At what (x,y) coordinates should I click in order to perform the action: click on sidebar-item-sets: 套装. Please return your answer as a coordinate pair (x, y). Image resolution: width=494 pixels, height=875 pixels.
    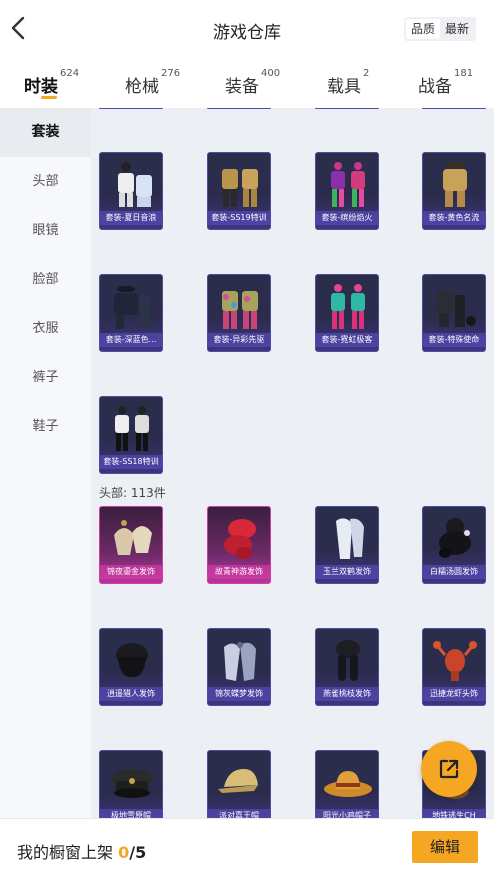
    Looking at the image, I should click on (45, 132).